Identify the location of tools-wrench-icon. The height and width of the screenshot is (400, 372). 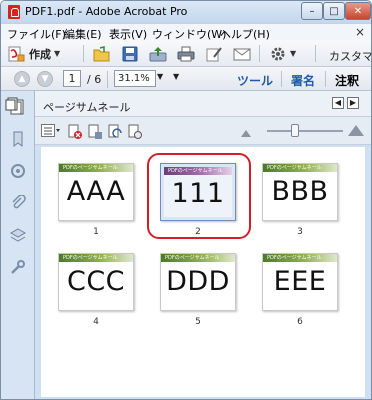
(18, 267).